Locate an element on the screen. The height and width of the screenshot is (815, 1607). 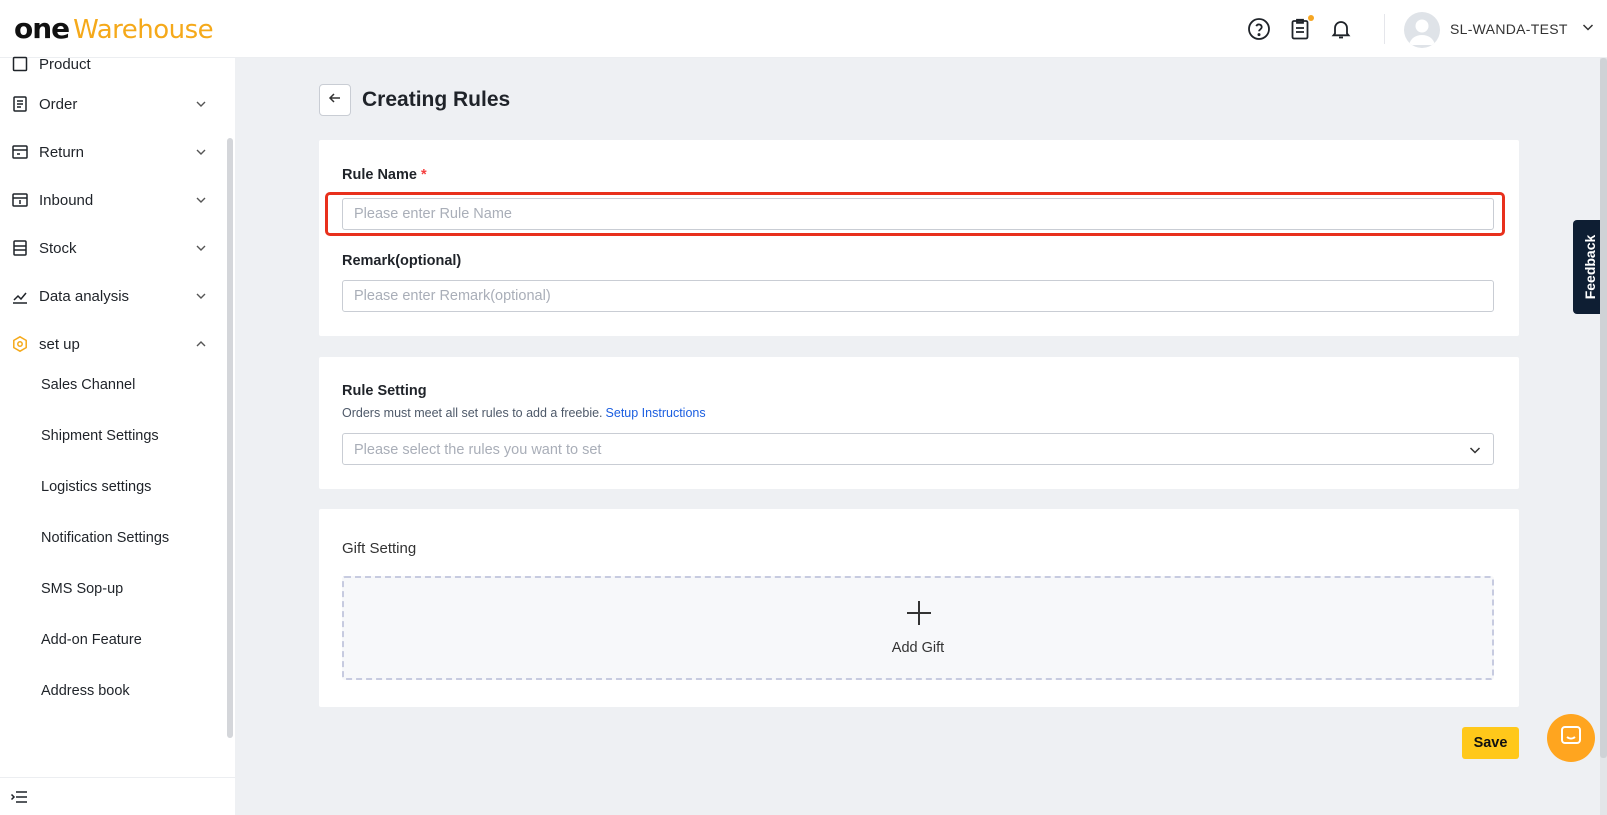
brand-logo-warehouse: Warehouse is located at coordinates (143, 30).